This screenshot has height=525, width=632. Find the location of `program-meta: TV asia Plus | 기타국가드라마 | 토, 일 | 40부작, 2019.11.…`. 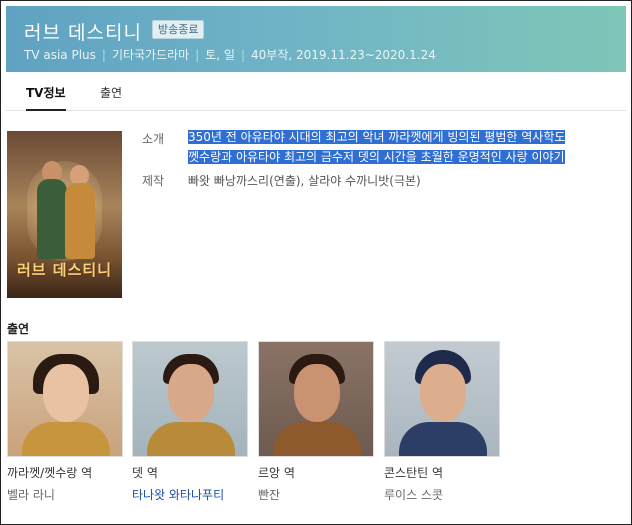

program-meta: TV asia Plus | 기타국가드라마 | 토, 일 | 40부작, 2019.11.… is located at coordinates (230, 54).